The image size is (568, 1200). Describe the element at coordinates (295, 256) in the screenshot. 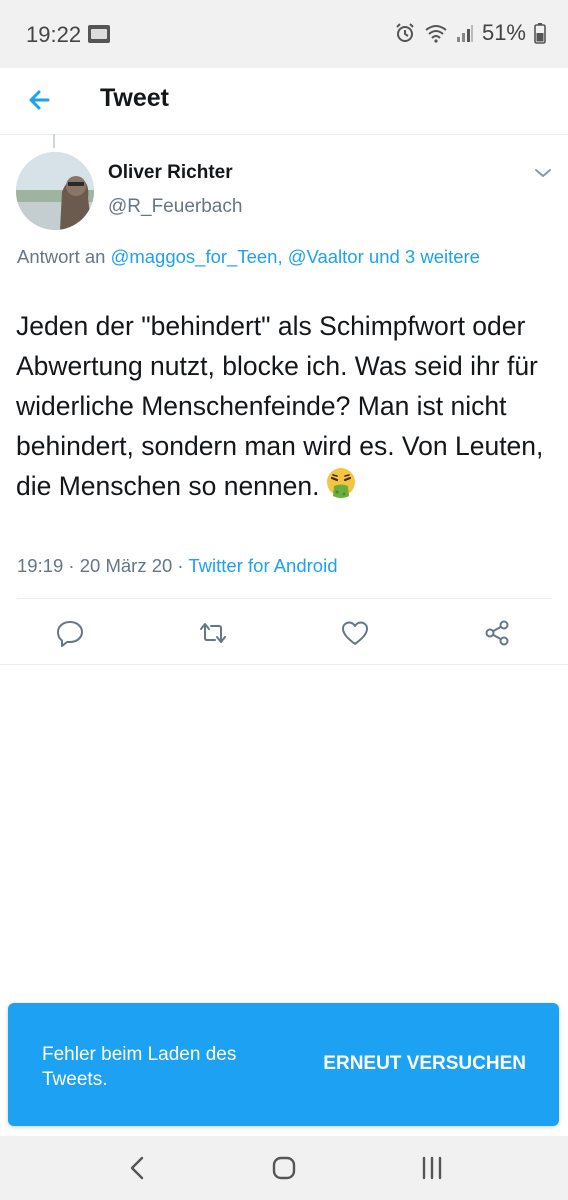

I see `reply-mentions-link: @maggos_for_Teen, @Vaaltor und 3 weitere` at that location.